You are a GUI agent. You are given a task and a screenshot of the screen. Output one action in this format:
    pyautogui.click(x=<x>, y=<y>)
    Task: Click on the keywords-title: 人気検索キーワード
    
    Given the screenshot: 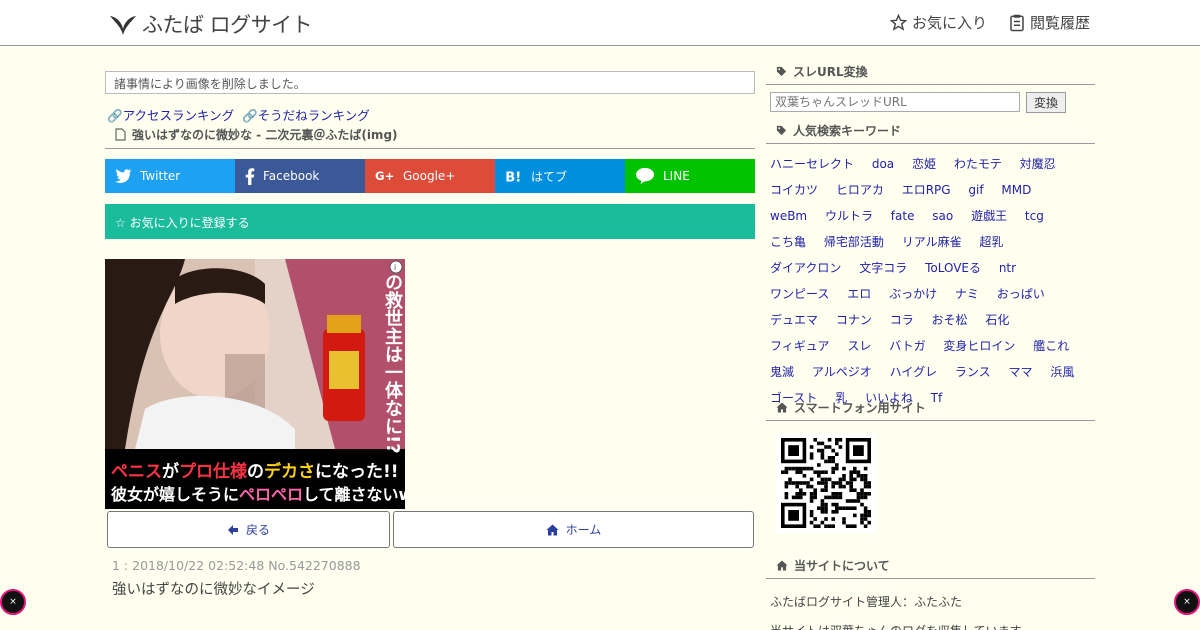 What is the action you would take?
    pyautogui.click(x=847, y=131)
    